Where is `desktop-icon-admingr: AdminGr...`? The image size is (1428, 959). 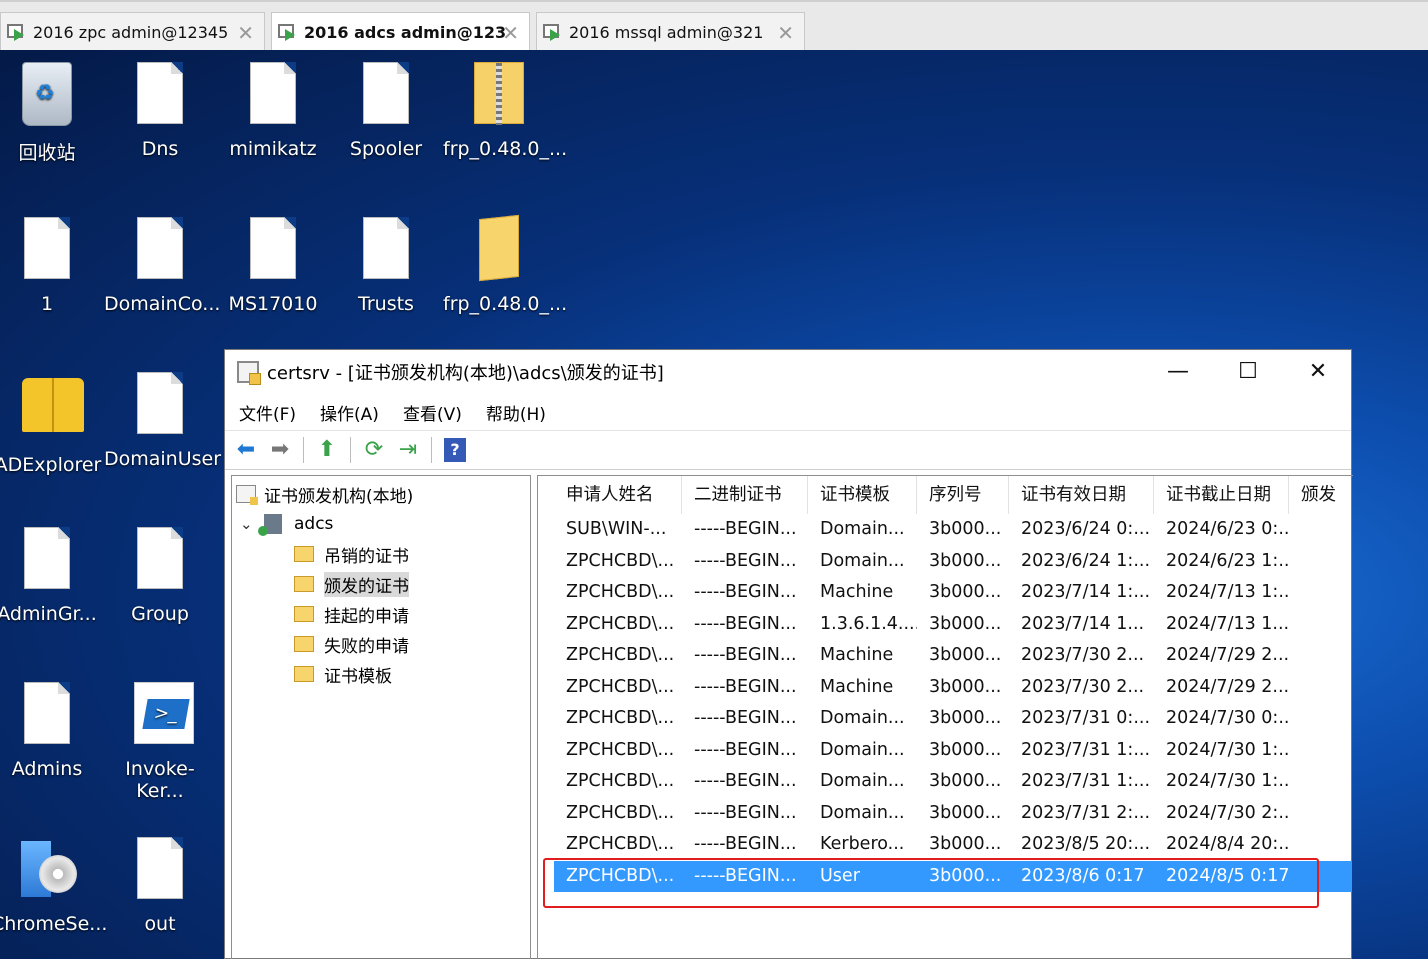 desktop-icon-admingr: AdminGr... is located at coordinates (51, 576).